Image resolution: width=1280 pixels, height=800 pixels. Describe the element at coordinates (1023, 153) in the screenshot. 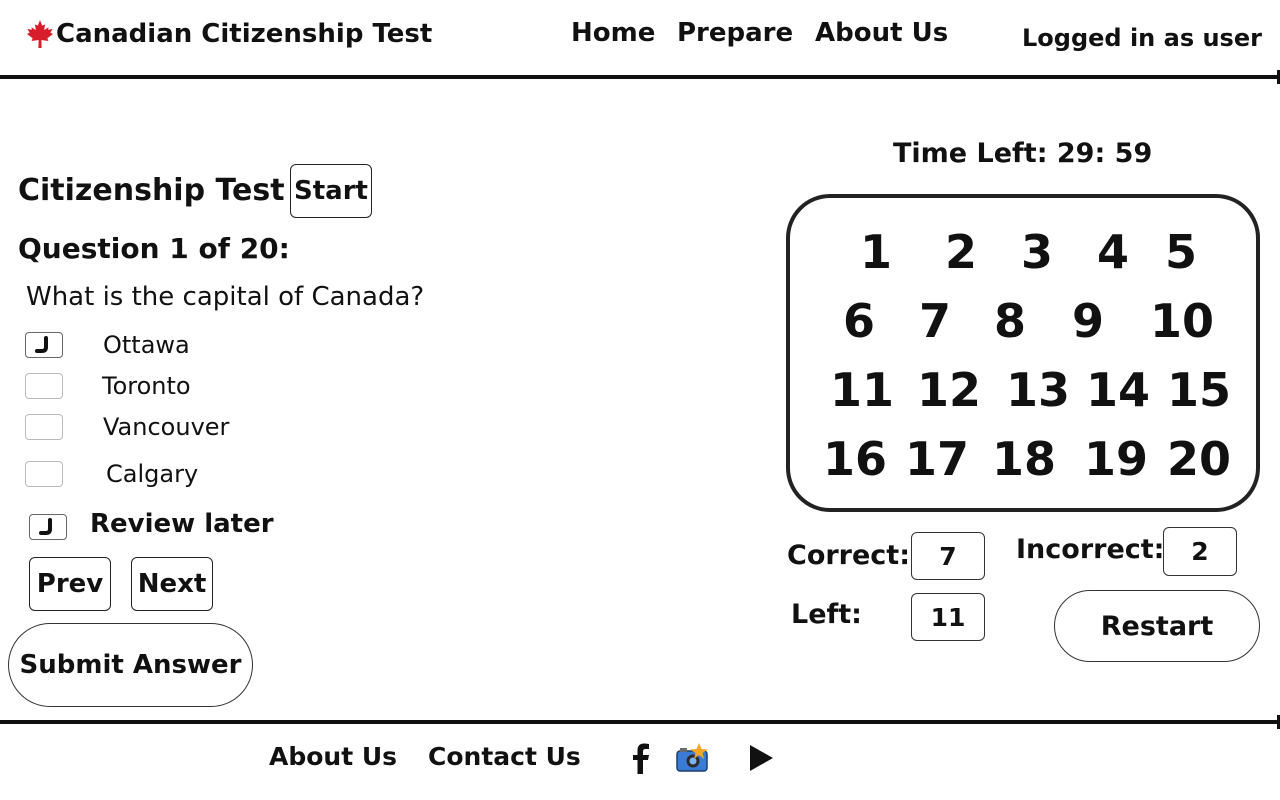

I see `time-left: Time Left: 29: 59` at that location.